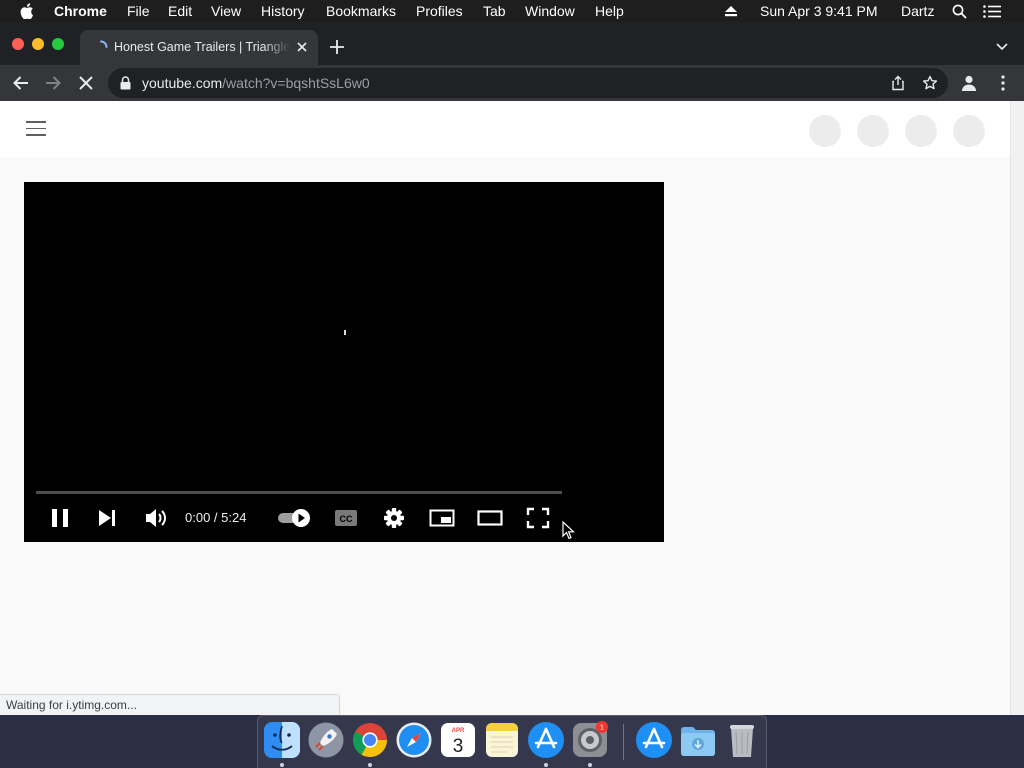 The height and width of the screenshot is (768, 1024). What do you see at coordinates (36, 129) in the screenshot?
I see `hamburger-menu-icon` at bounding box center [36, 129].